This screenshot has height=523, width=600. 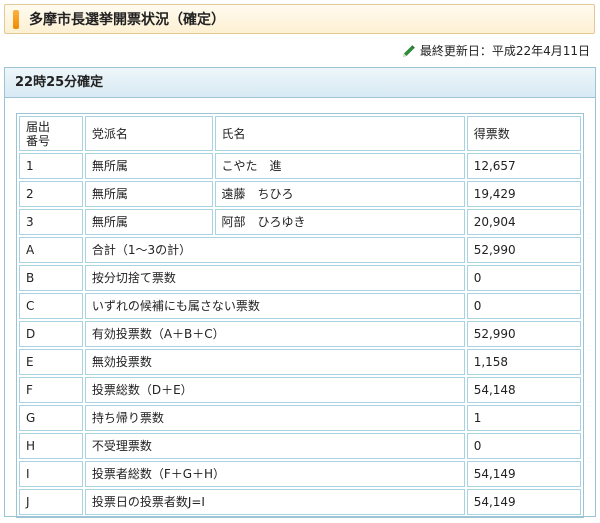 I want to click on summary-row: D 有効投票数（A＋B＋C） 52,990, so click(x=300, y=334).